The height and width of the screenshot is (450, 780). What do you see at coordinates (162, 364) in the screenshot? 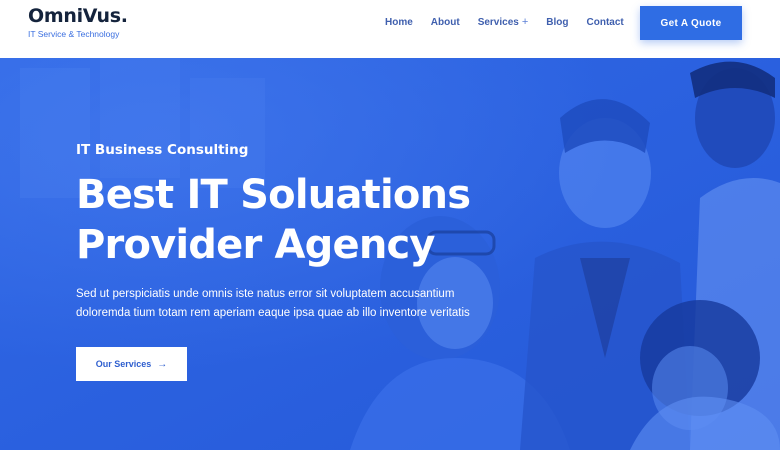
I see `arrow-right-icon: →` at bounding box center [162, 364].